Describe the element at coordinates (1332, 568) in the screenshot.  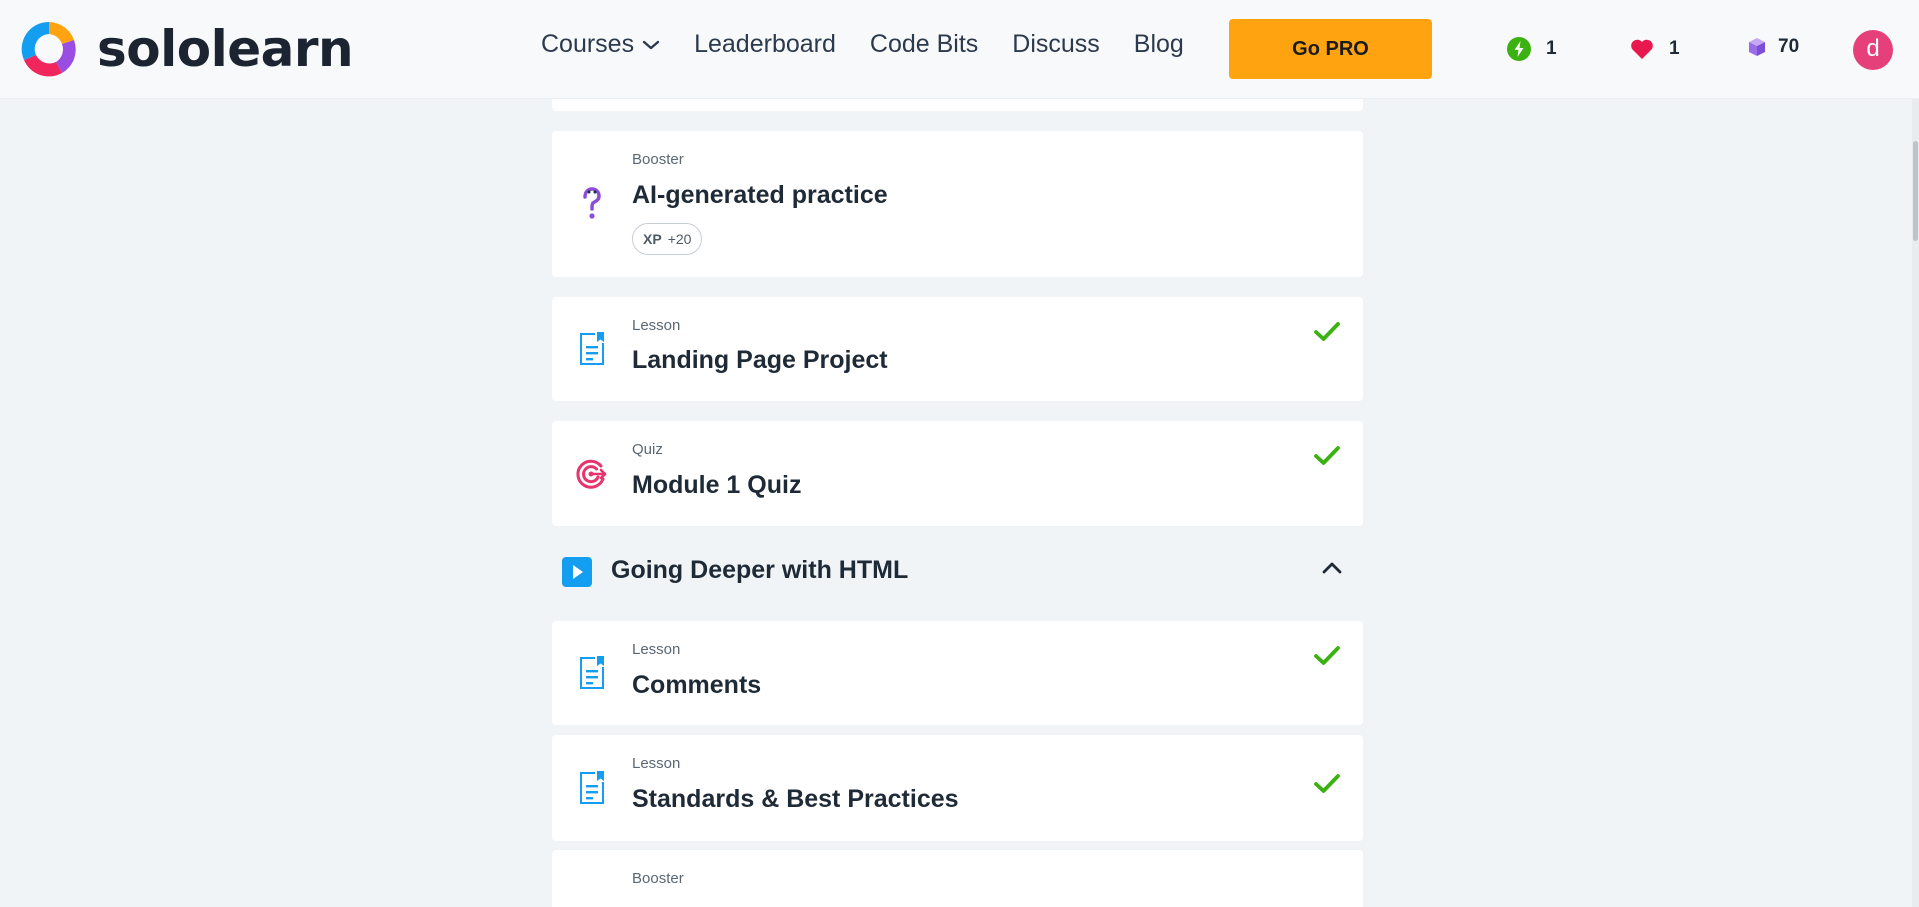
I see `chevron-up-icon` at that location.